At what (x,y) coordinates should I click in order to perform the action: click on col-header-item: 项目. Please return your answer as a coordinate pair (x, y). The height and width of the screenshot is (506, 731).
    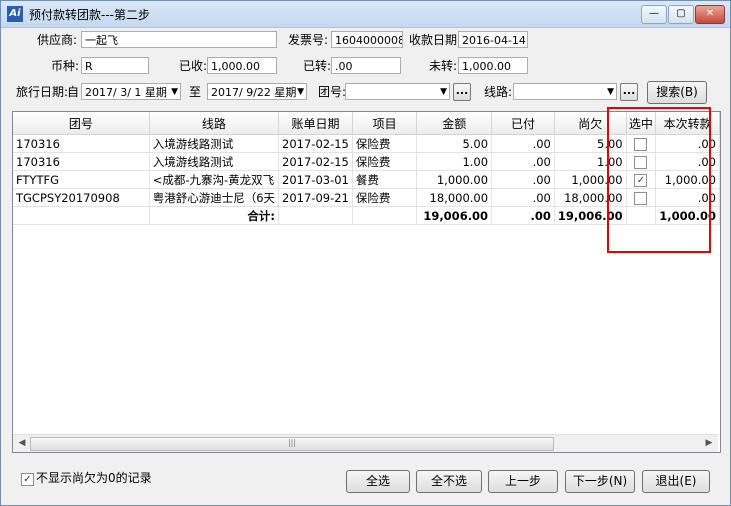
    Looking at the image, I should click on (385, 123).